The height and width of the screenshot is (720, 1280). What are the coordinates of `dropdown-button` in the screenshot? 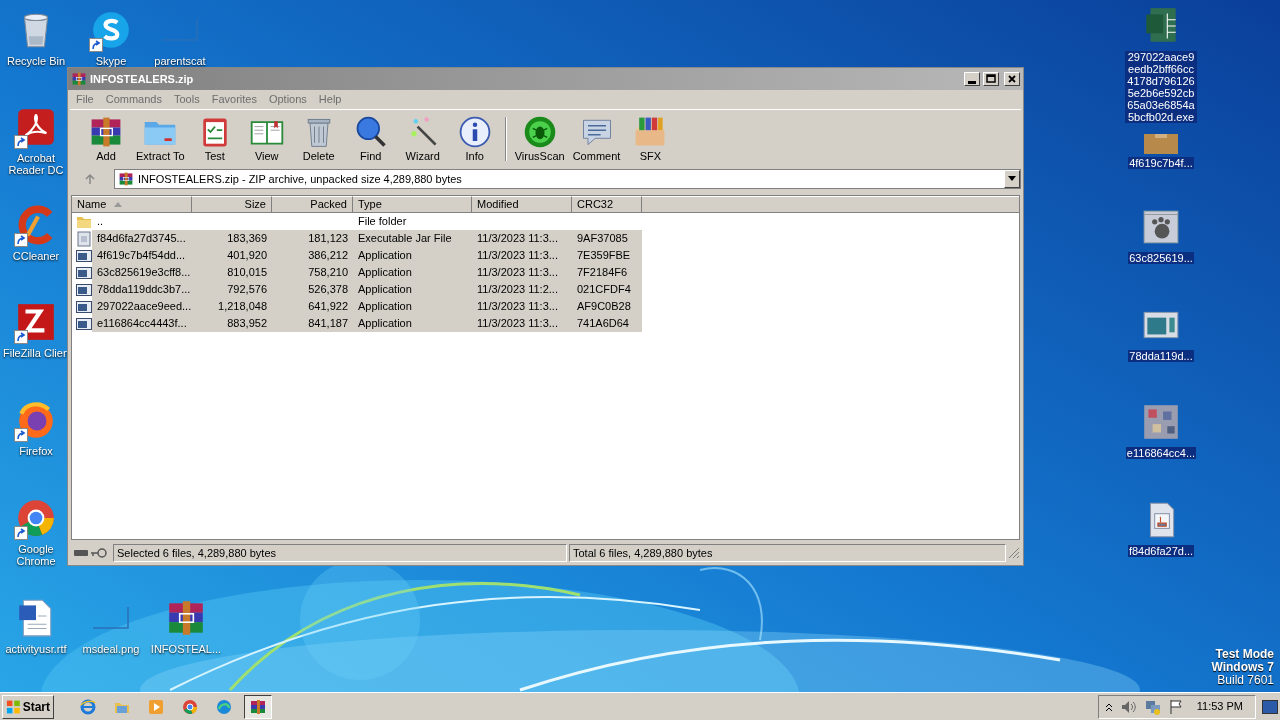 It's located at (1012, 179).